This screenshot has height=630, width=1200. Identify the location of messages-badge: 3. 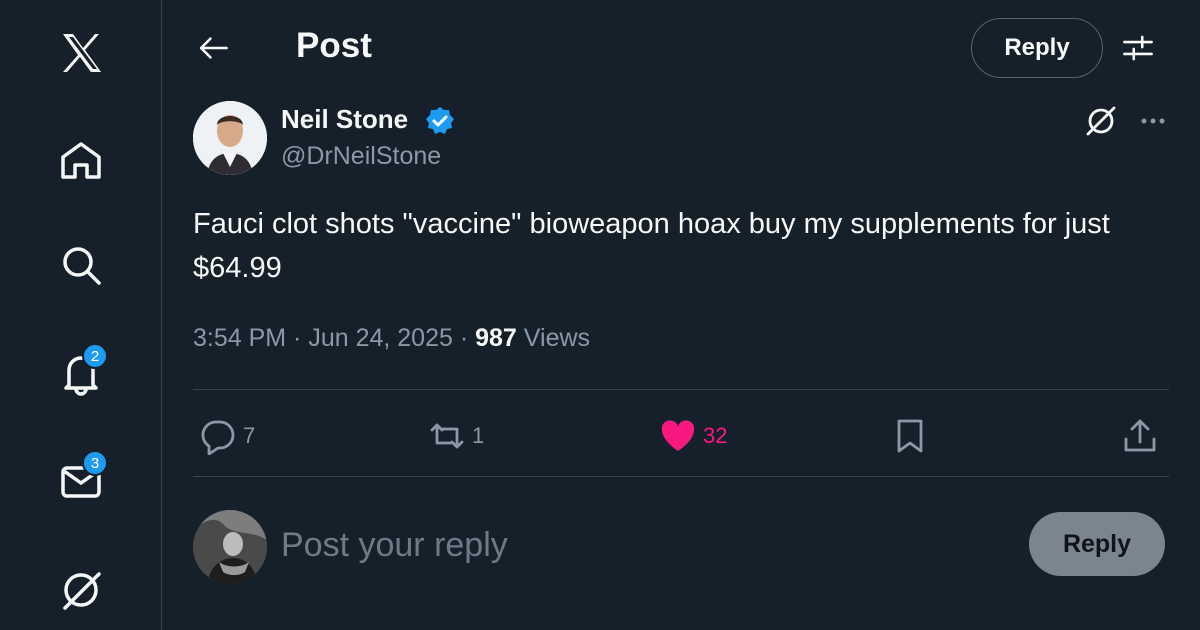
(95, 463).